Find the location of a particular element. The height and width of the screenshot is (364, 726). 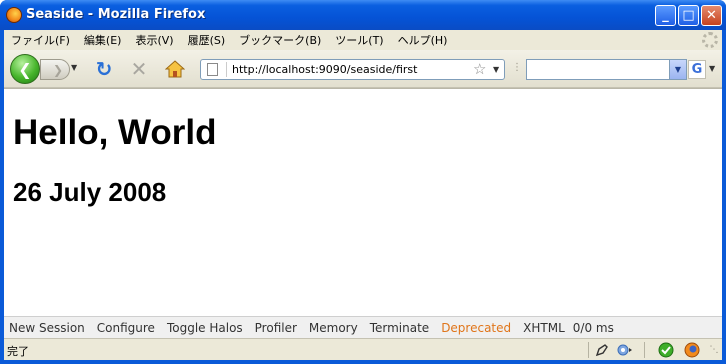

menu-edit: 編集(E) is located at coordinates (103, 40).